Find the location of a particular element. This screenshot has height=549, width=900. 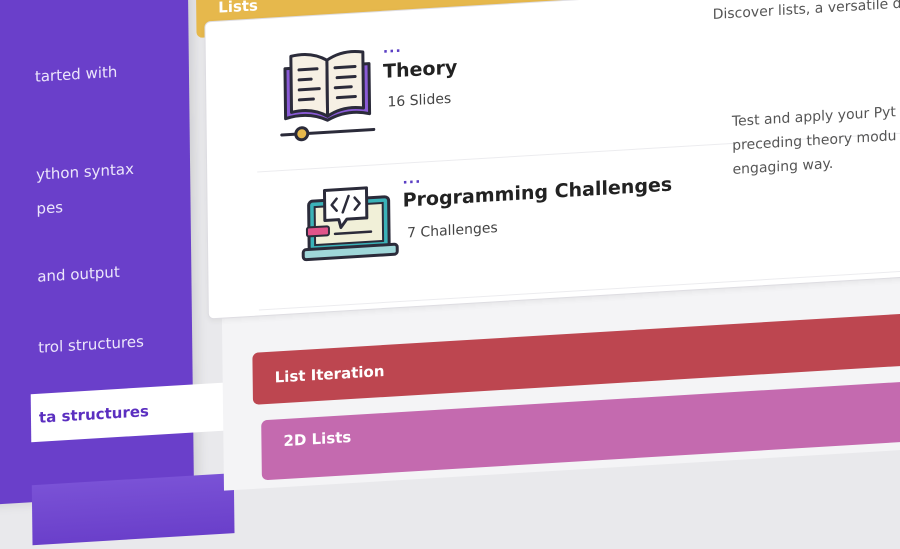

sidebar-item-label: tarted with is located at coordinates (76, 74).